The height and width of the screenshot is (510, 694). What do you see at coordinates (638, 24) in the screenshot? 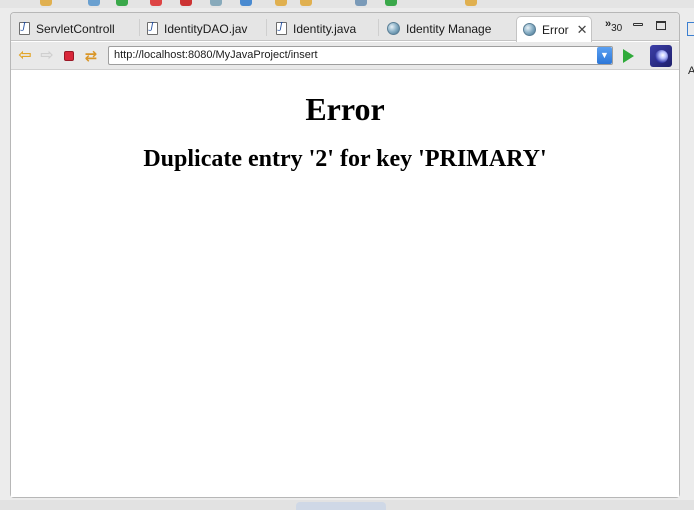
I see `minimize-button` at bounding box center [638, 24].